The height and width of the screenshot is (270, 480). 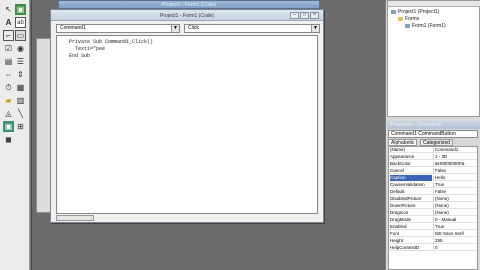 I want to click on property-row: DragMode 0 - Manual, so click(x=433, y=220).